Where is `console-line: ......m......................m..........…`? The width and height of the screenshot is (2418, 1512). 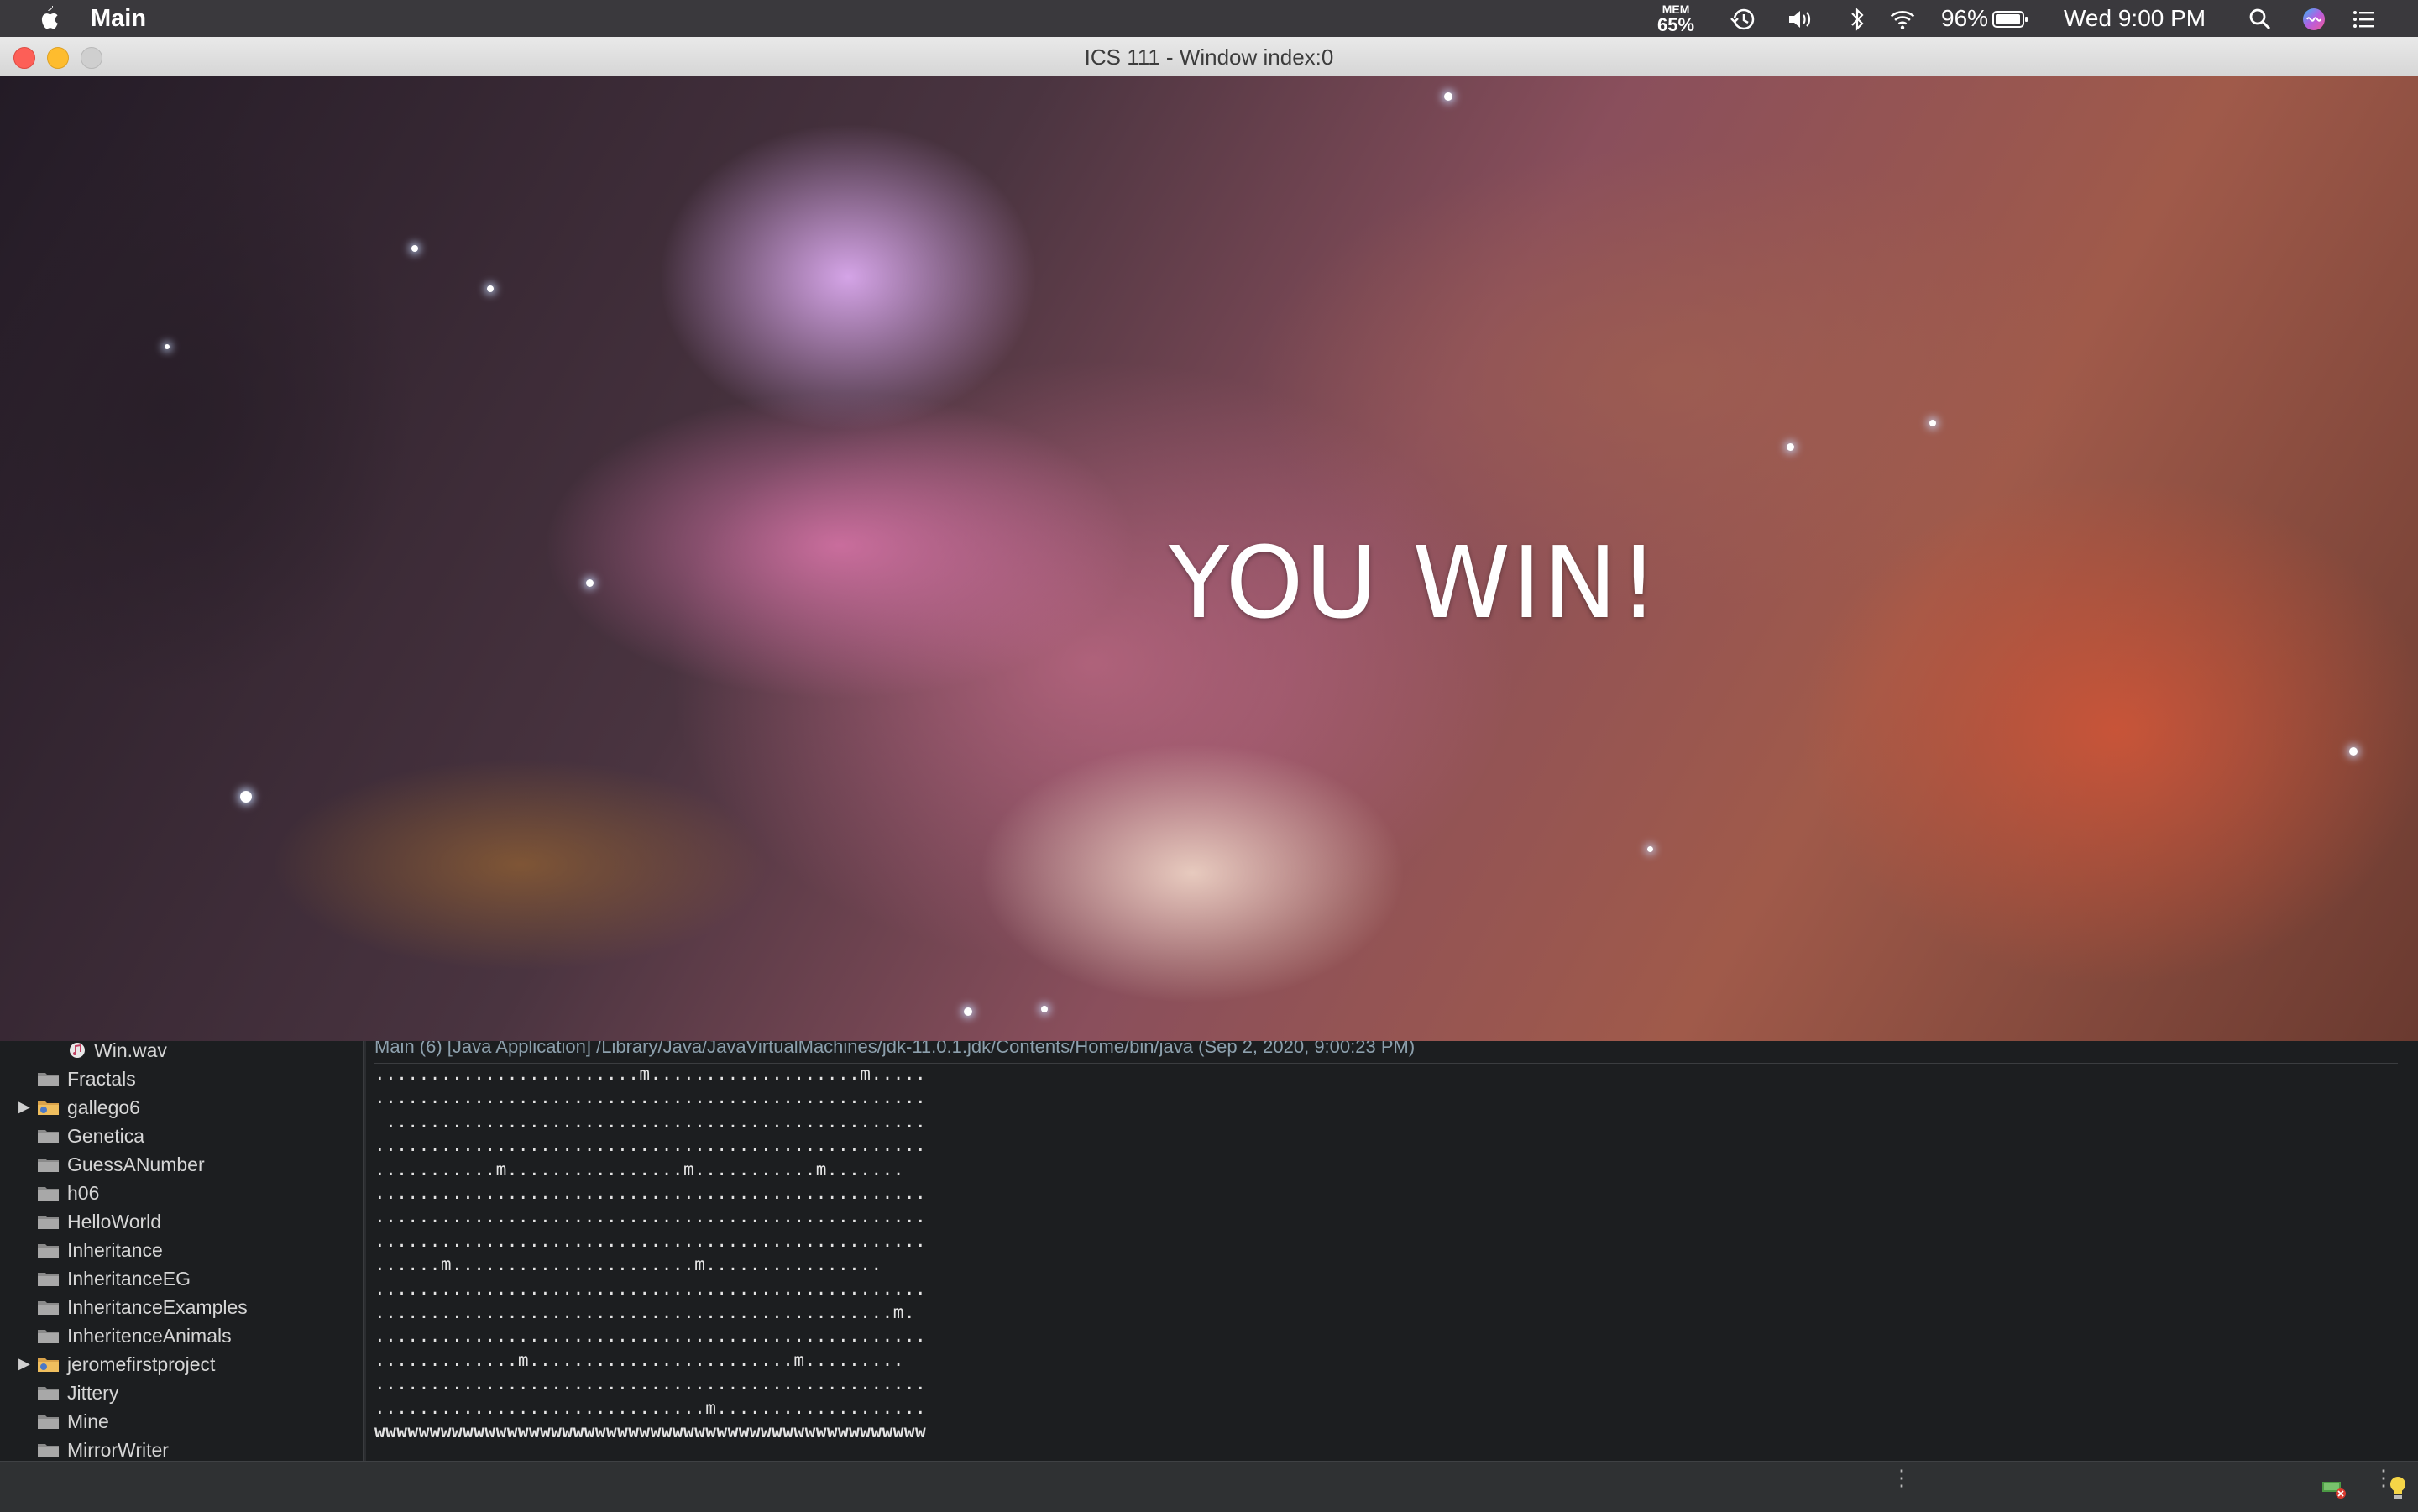 console-line: ......m......................m..........… is located at coordinates (628, 1264).